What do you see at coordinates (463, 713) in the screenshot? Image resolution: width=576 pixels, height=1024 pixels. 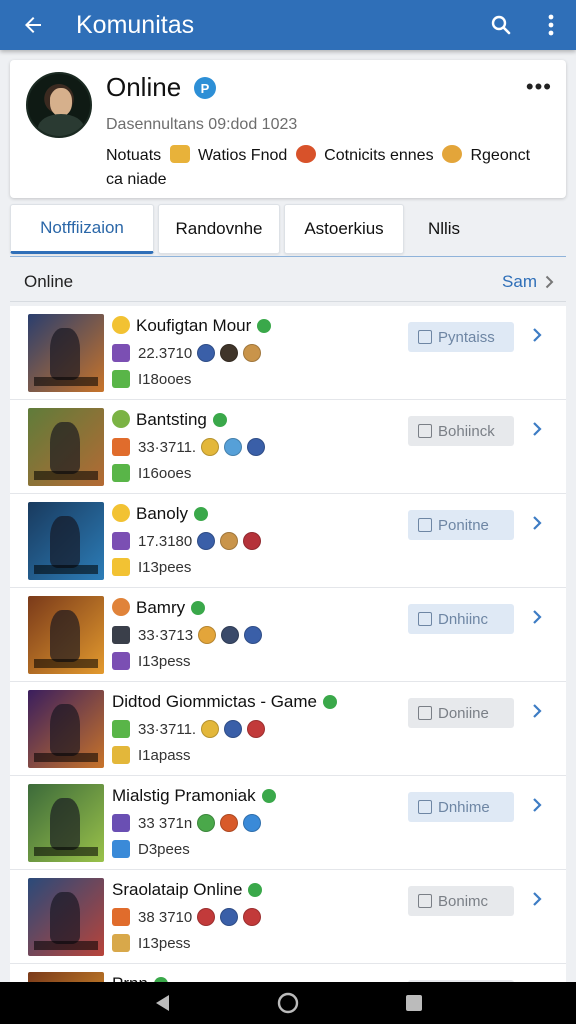 I see `game-action-label: Doniine` at bounding box center [463, 713].